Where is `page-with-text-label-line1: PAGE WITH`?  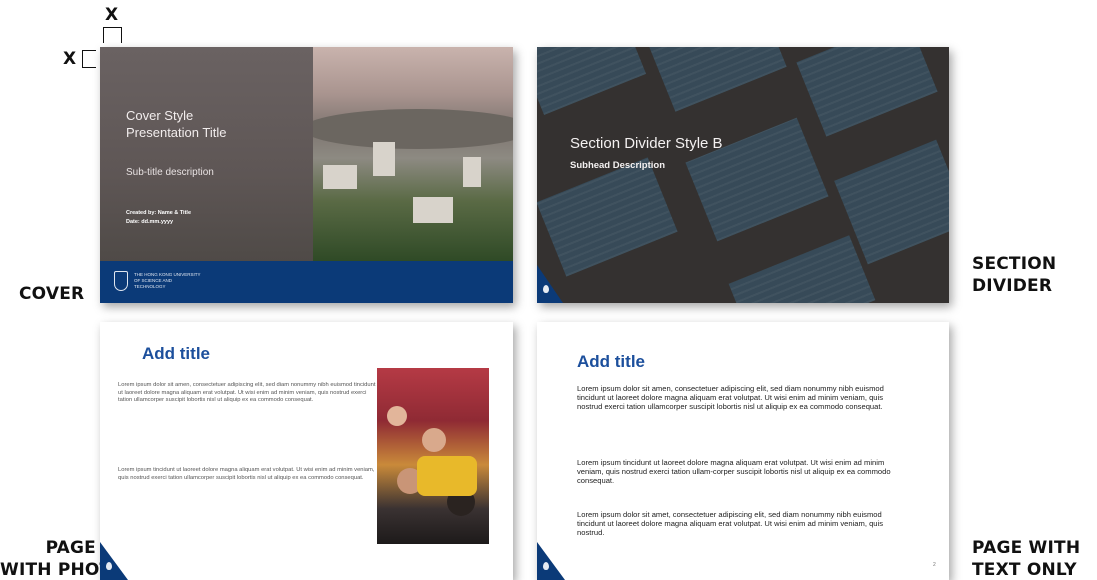
page-with-text-label-line1: PAGE WITH is located at coordinates (1026, 548).